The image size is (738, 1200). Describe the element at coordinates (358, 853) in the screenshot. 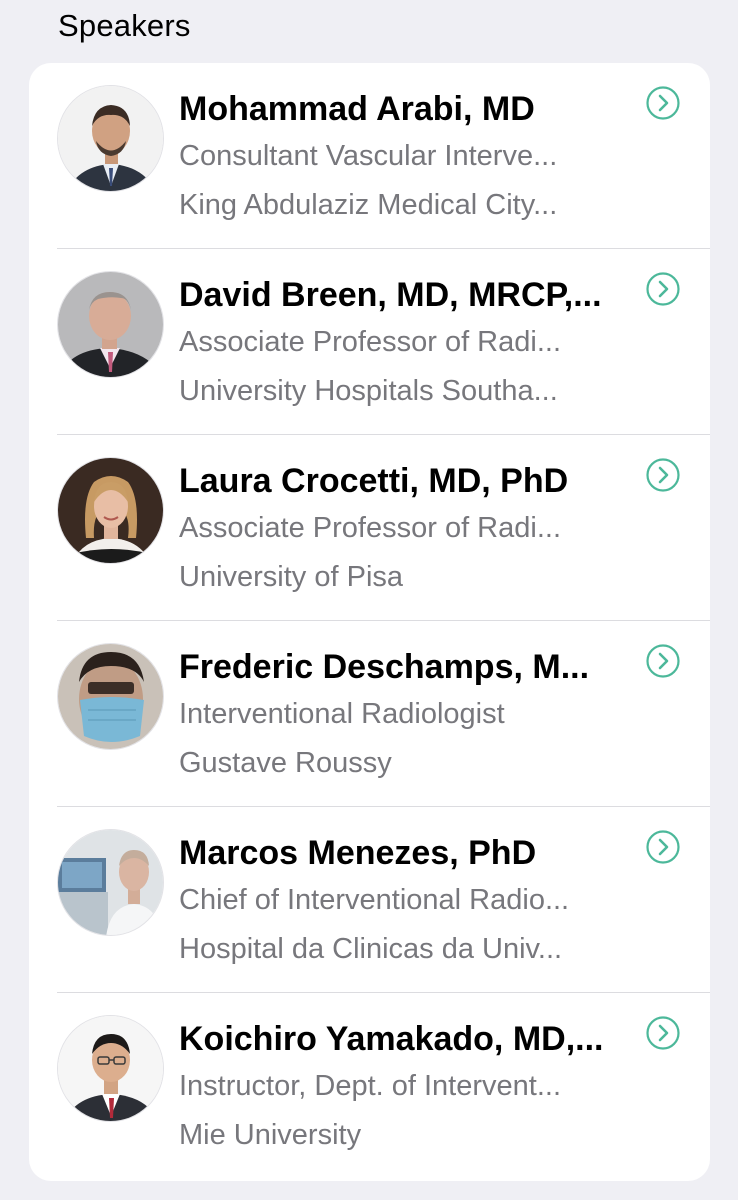

I see `speaker-name: Marcos Menezes, PhD` at that location.